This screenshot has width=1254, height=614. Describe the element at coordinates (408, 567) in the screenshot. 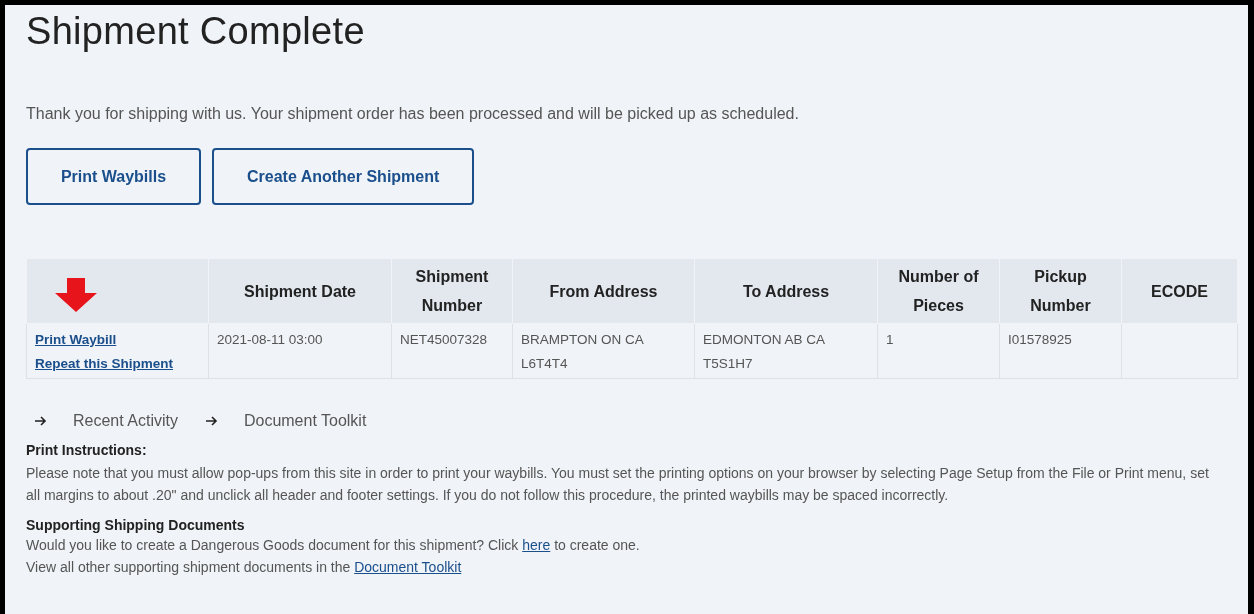

I see `text-link: Document Toolkit` at that location.